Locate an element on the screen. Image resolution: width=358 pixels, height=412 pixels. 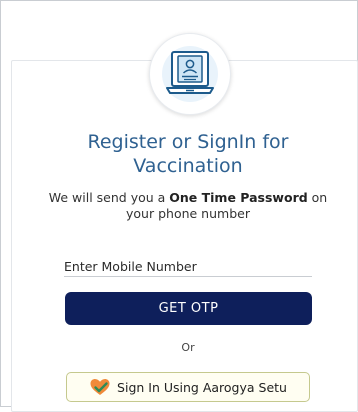
mobile-number-input is located at coordinates (188, 266).